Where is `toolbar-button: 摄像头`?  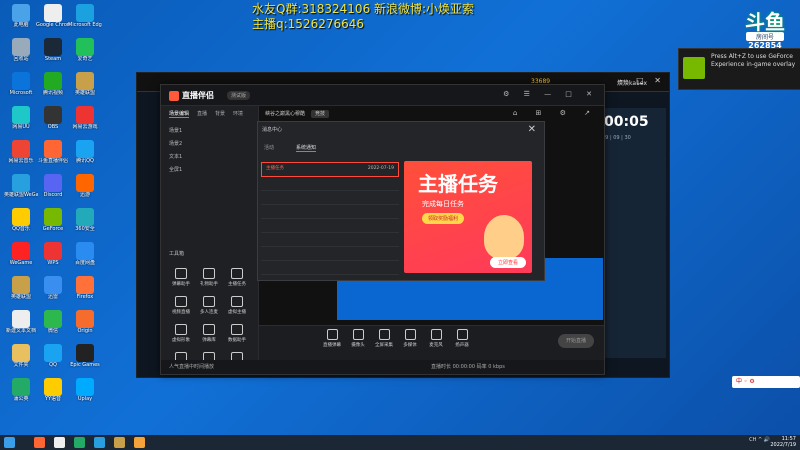 toolbar-button: 摄像头 is located at coordinates (358, 338).